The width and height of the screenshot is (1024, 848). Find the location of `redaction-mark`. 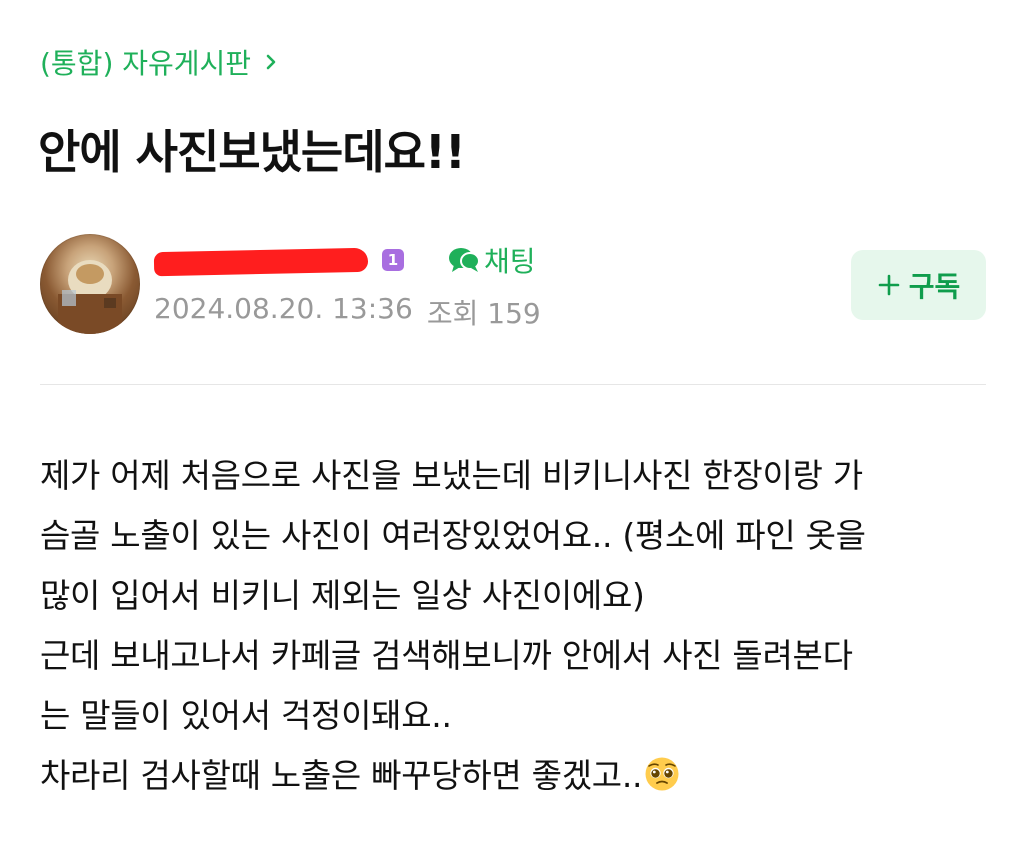

redaction-mark is located at coordinates (261, 262).